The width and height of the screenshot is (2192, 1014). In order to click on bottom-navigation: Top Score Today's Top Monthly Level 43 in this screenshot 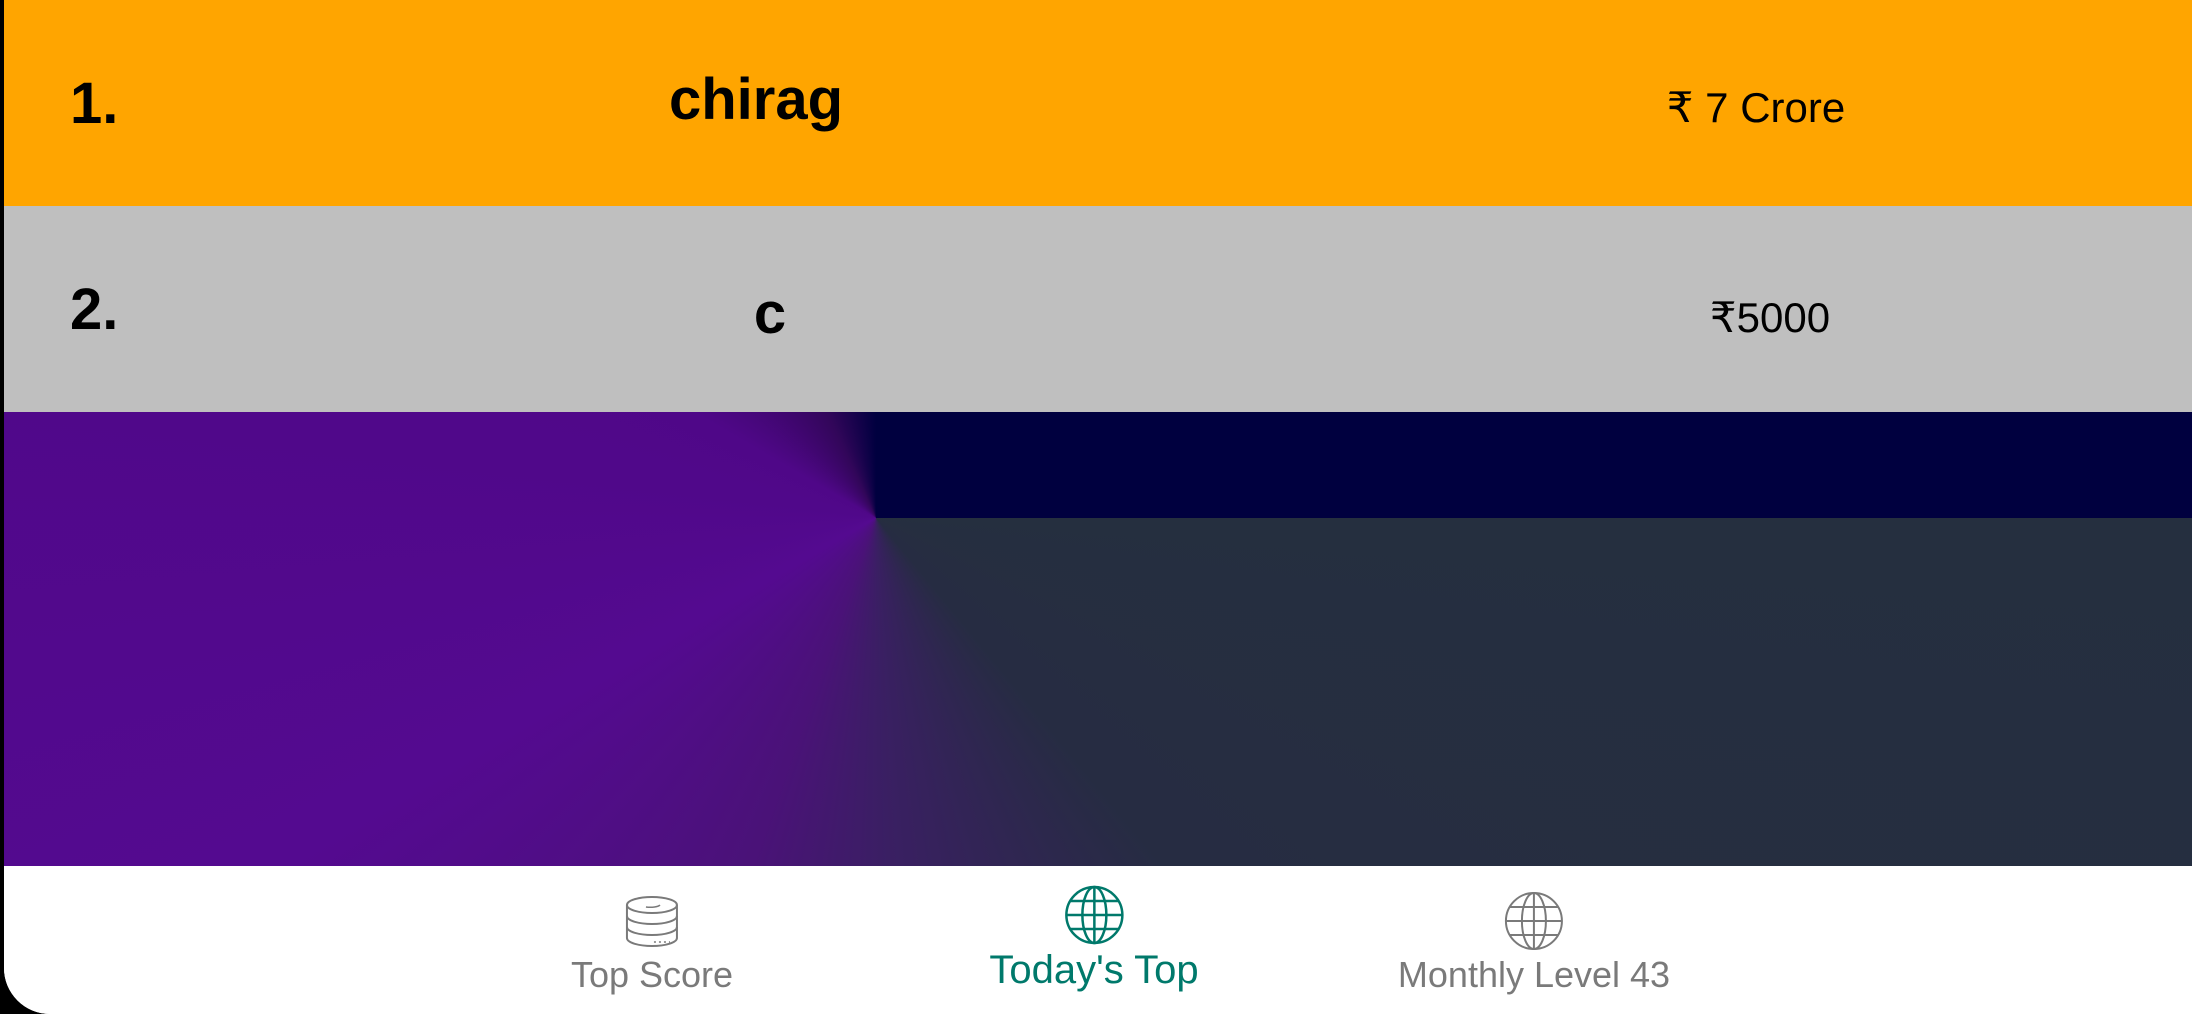, I will do `click(1098, 940)`.